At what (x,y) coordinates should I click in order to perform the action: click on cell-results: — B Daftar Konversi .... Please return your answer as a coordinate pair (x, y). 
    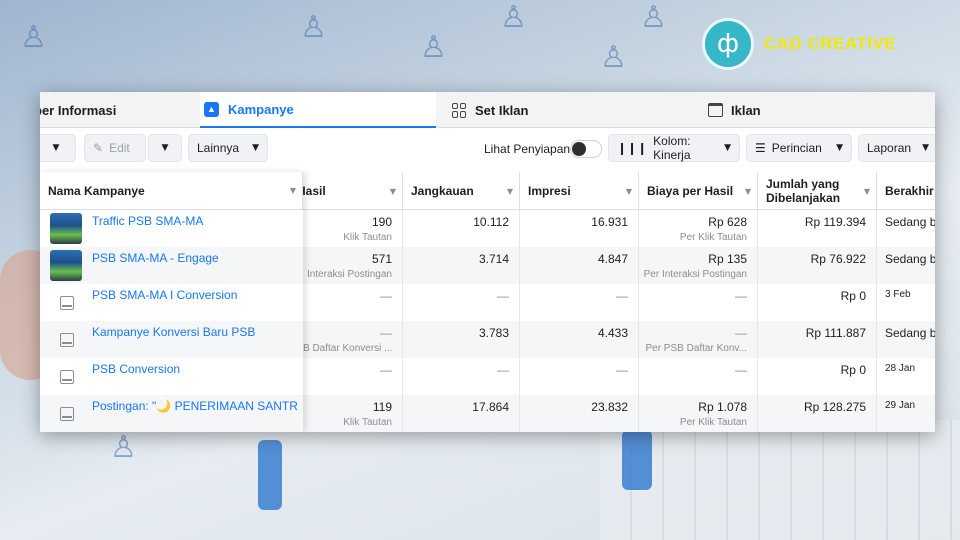
    Looking at the image, I should click on (353, 339).